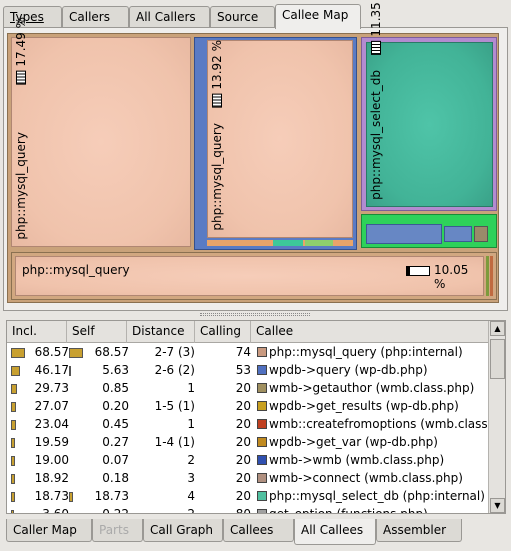 This screenshot has height=551, width=511. Describe the element at coordinates (97, 332) in the screenshot. I see `column-header-self: Self` at that location.